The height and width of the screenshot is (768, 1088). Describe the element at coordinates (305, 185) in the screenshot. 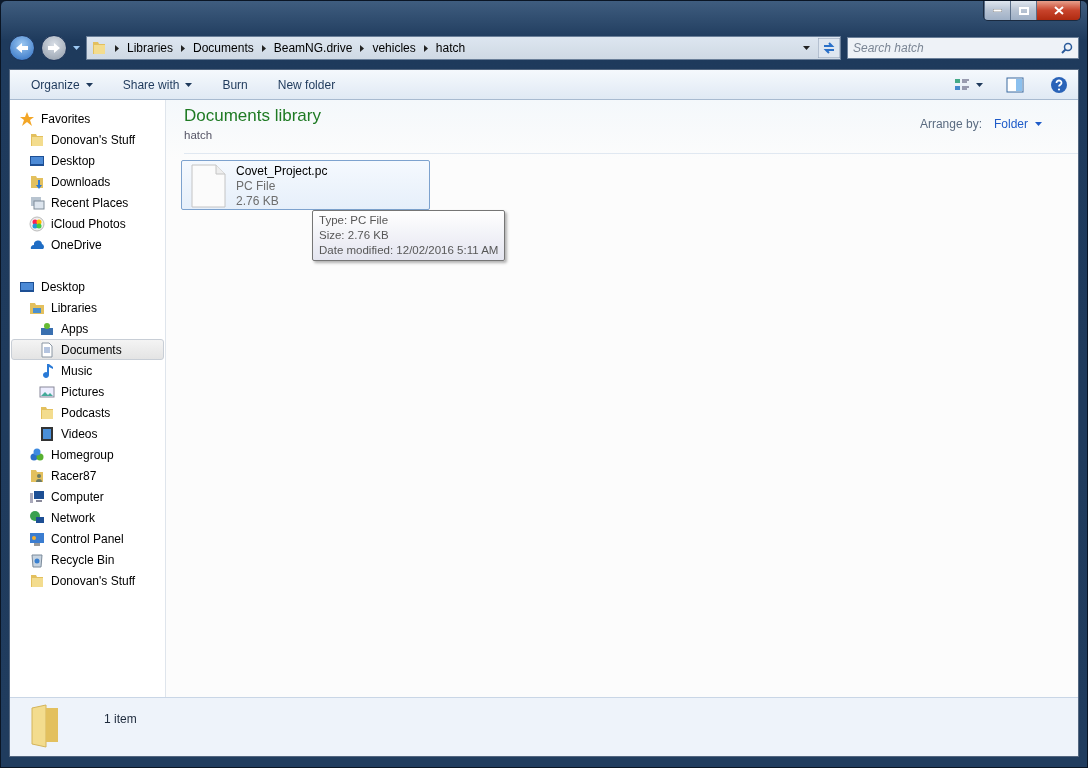

I see `file-tile: Covet_Project.pc PC File 2.76 KB` at that location.